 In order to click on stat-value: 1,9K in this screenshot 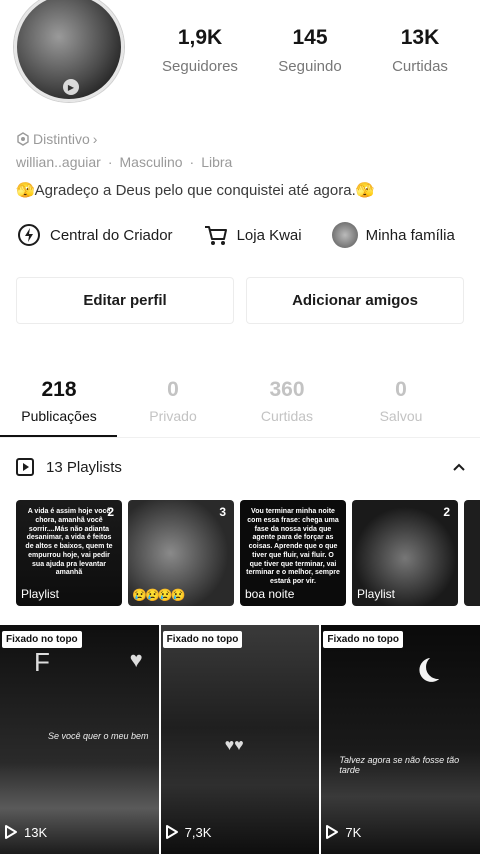, I will do `click(200, 37)`.